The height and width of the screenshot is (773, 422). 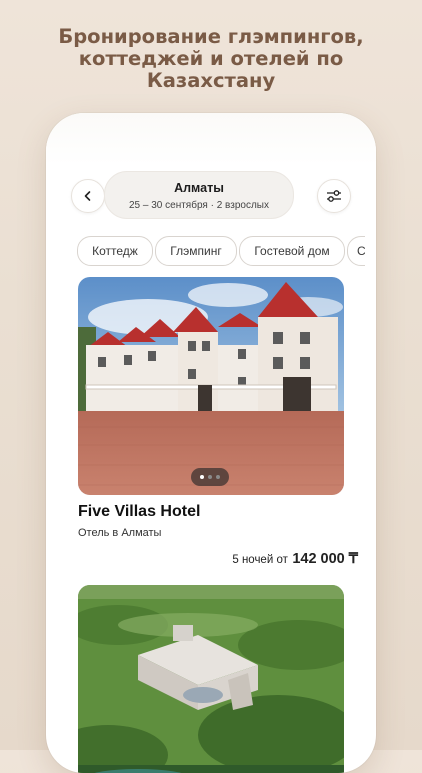 I want to click on search-city: Алматы, so click(x=199, y=188).